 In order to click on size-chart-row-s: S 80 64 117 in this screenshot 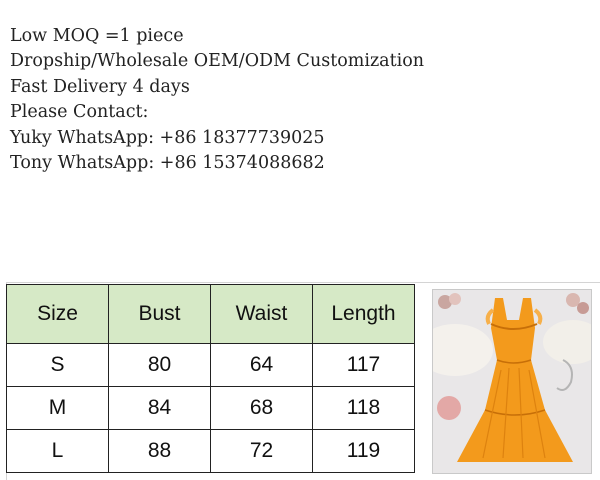, I will do `click(210, 365)`.